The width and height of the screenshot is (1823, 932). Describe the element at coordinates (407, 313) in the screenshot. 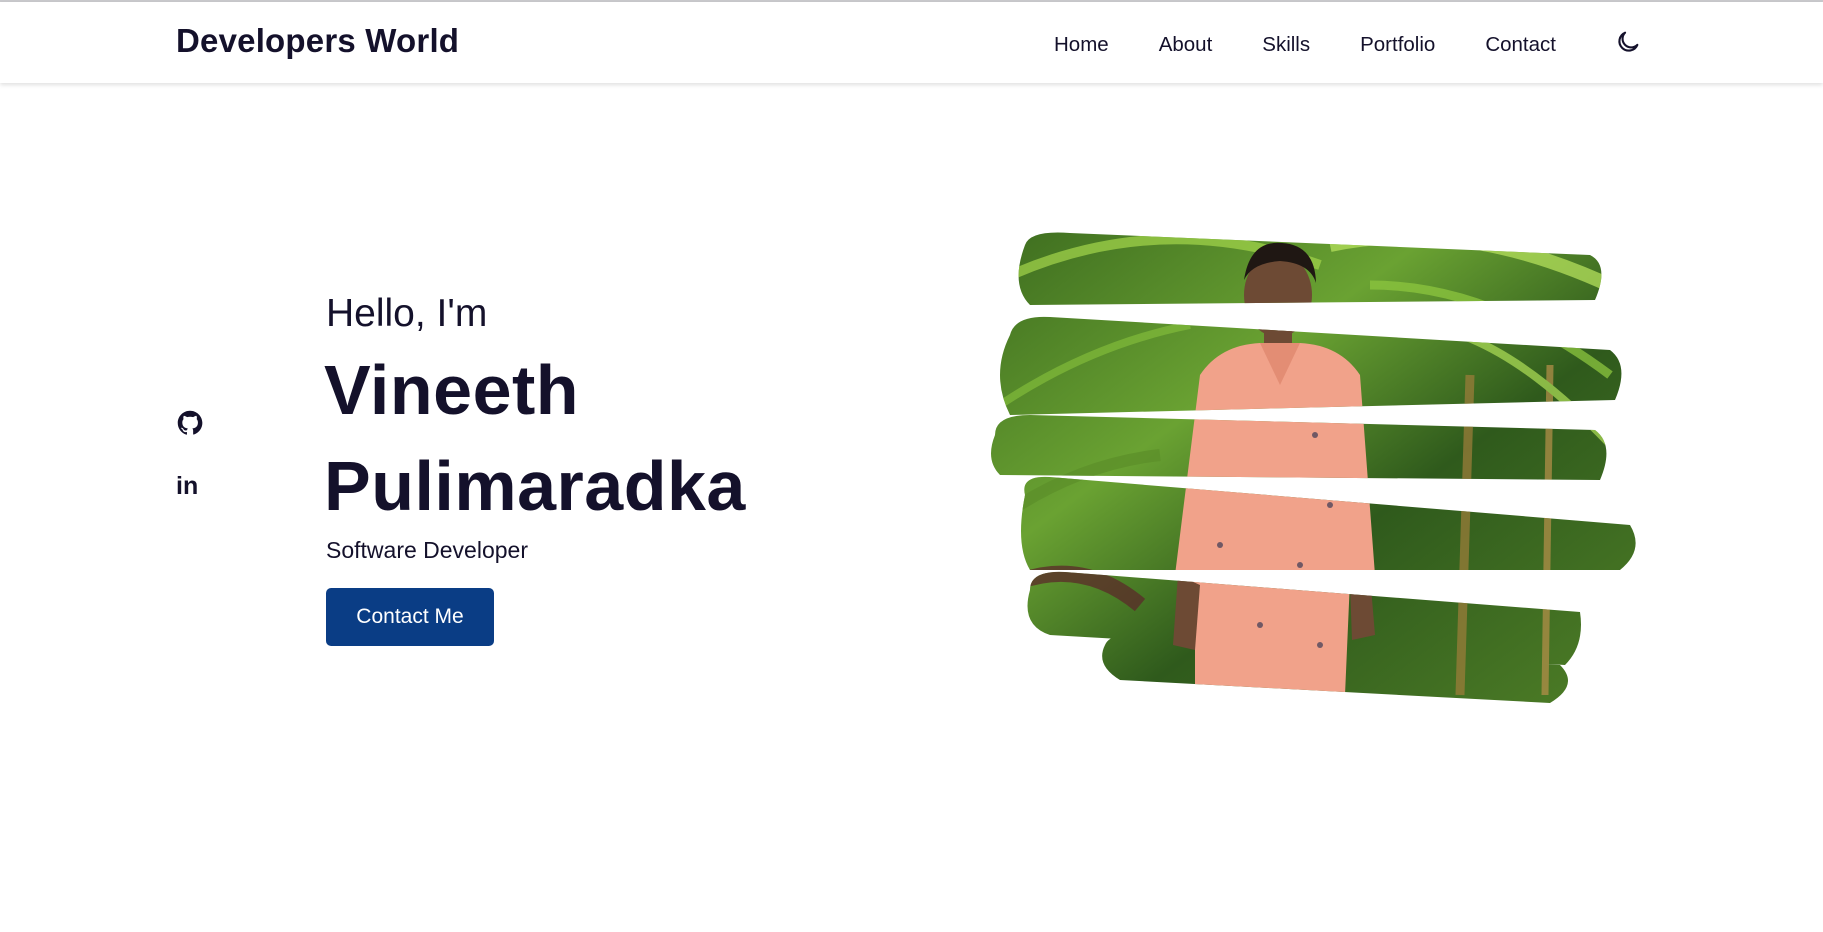

I see `hero-greeting: Hello, I'm` at that location.